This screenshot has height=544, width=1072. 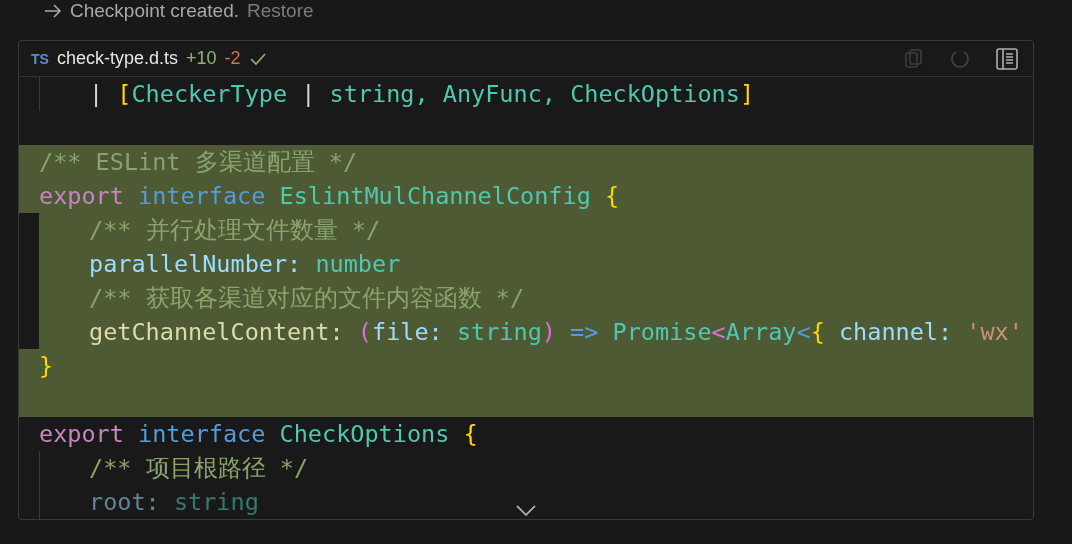 I want to click on code-line: }, so click(x=46, y=366).